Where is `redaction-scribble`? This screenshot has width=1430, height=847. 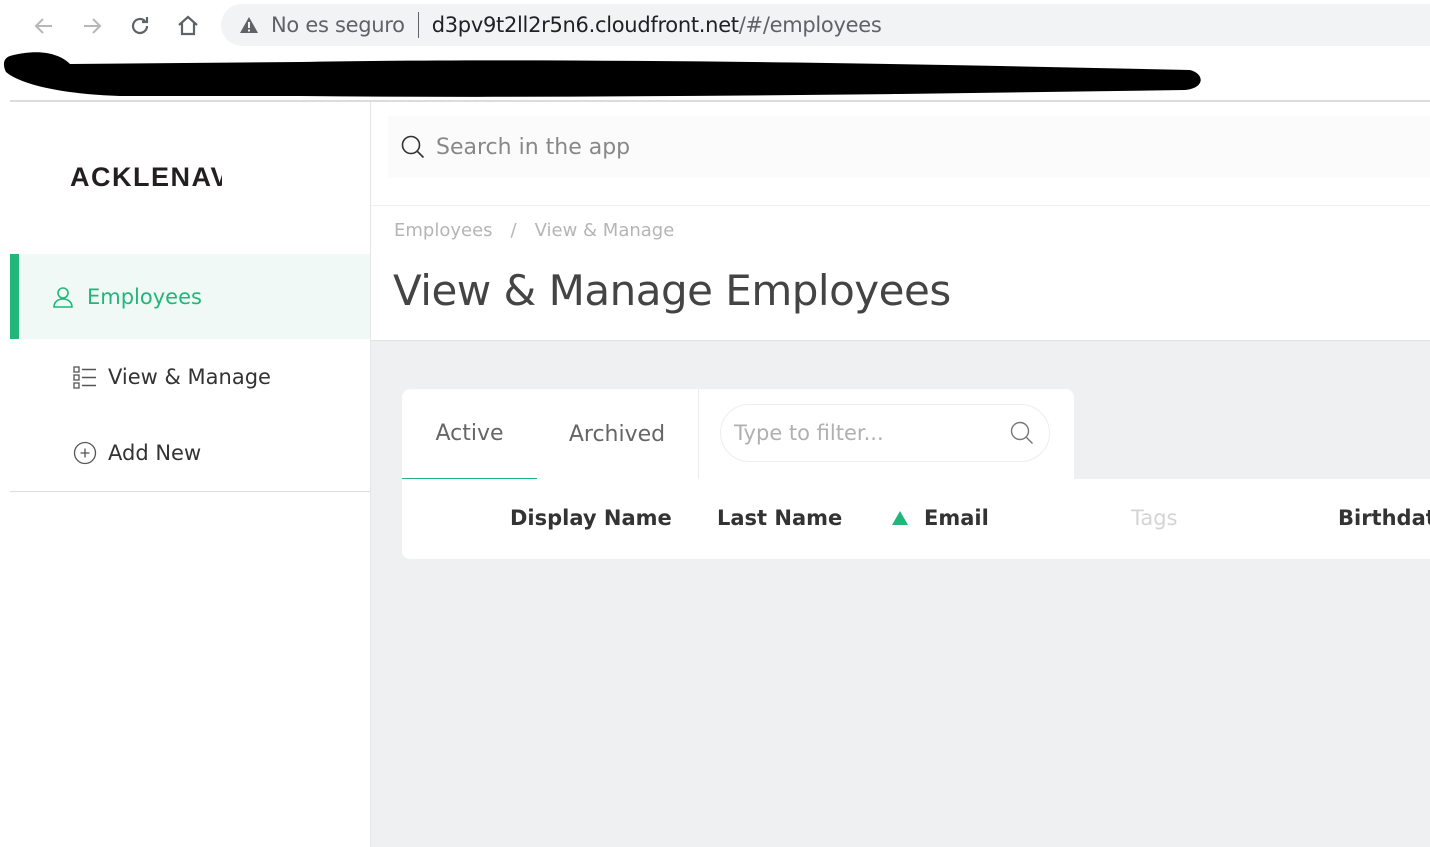
redaction-scribble is located at coordinates (602, 74).